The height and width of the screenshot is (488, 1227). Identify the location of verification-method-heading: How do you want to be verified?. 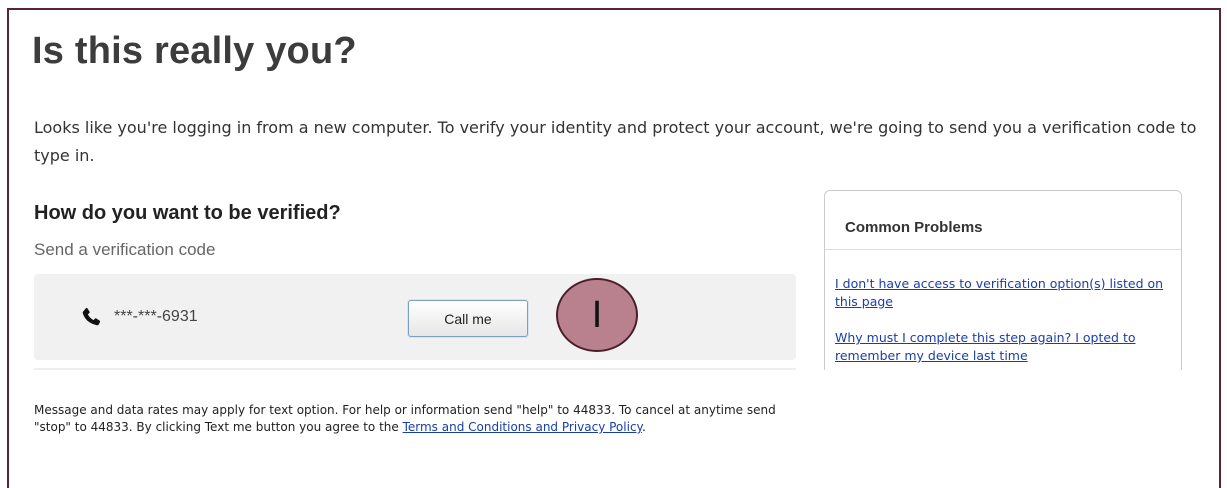
(187, 213).